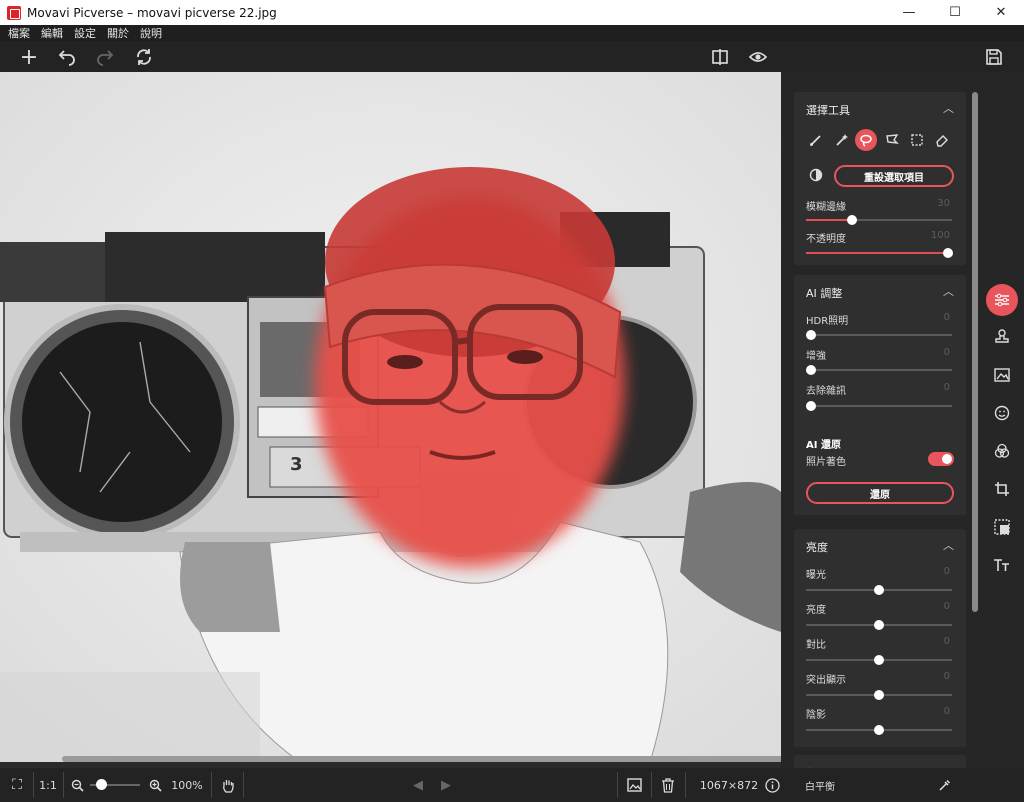  Describe the element at coordinates (880, 761) in the screenshot. I see `color-card: 色彩 ︿` at that location.